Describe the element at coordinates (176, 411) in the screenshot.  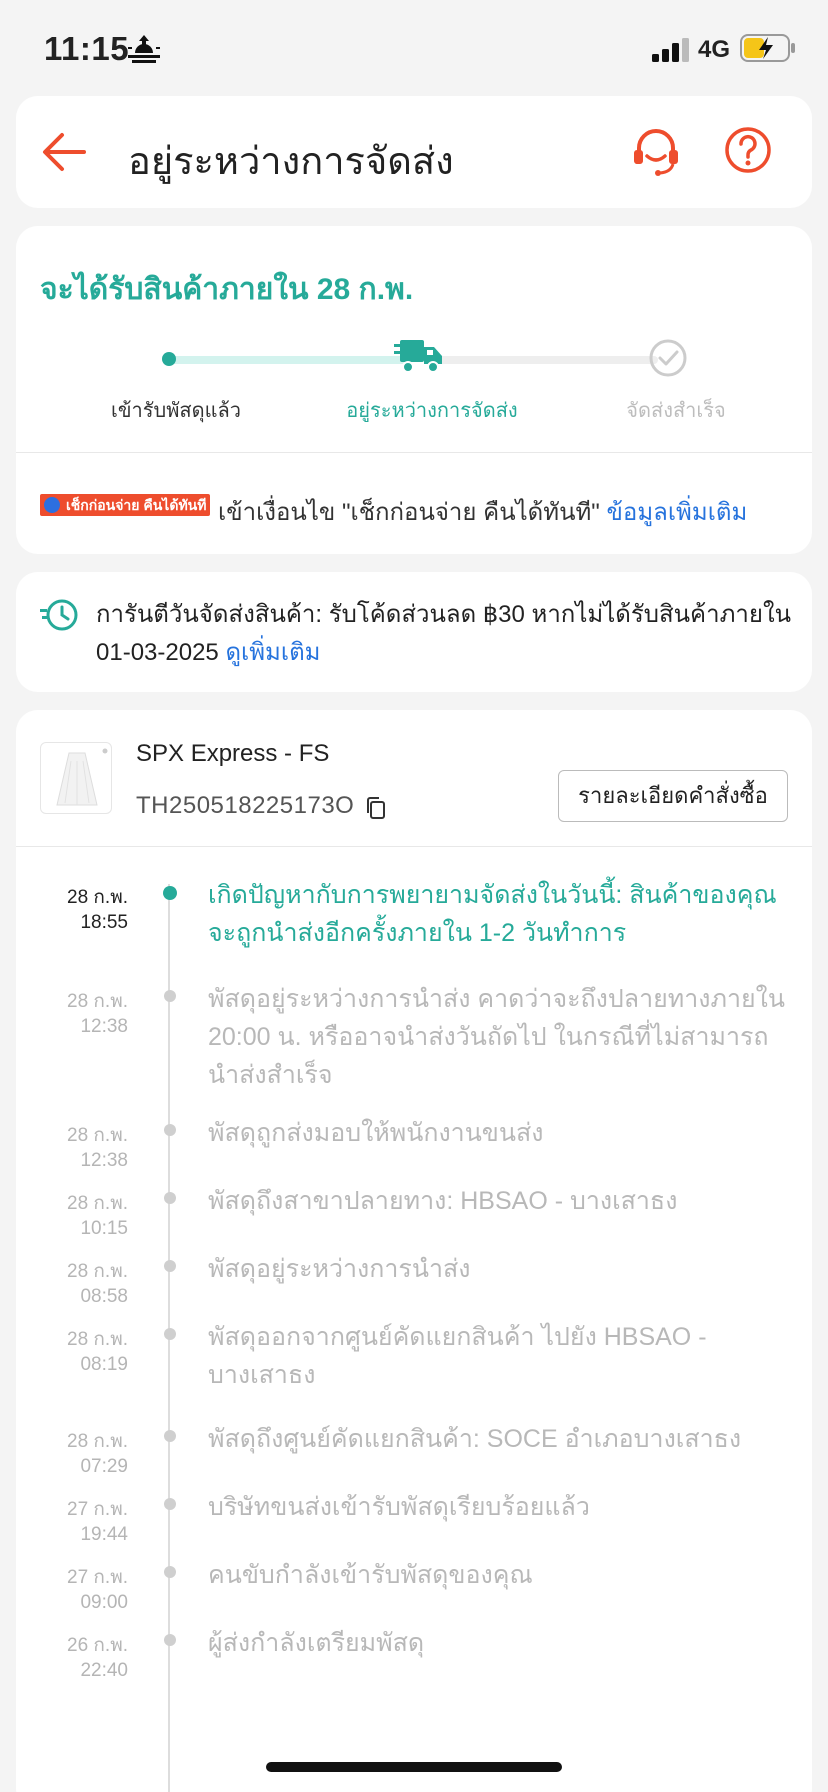
I see `step-label-picked-up: เข้ารับพัสดุแล้ว` at that location.